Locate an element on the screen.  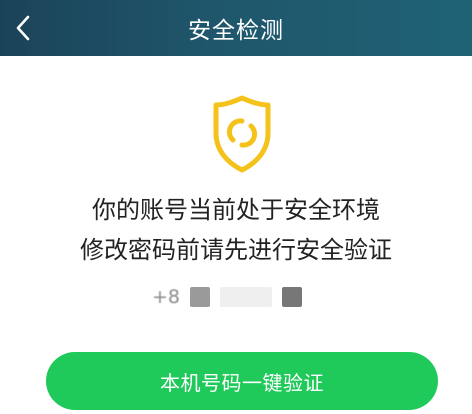
shield-icon is located at coordinates (242, 134).